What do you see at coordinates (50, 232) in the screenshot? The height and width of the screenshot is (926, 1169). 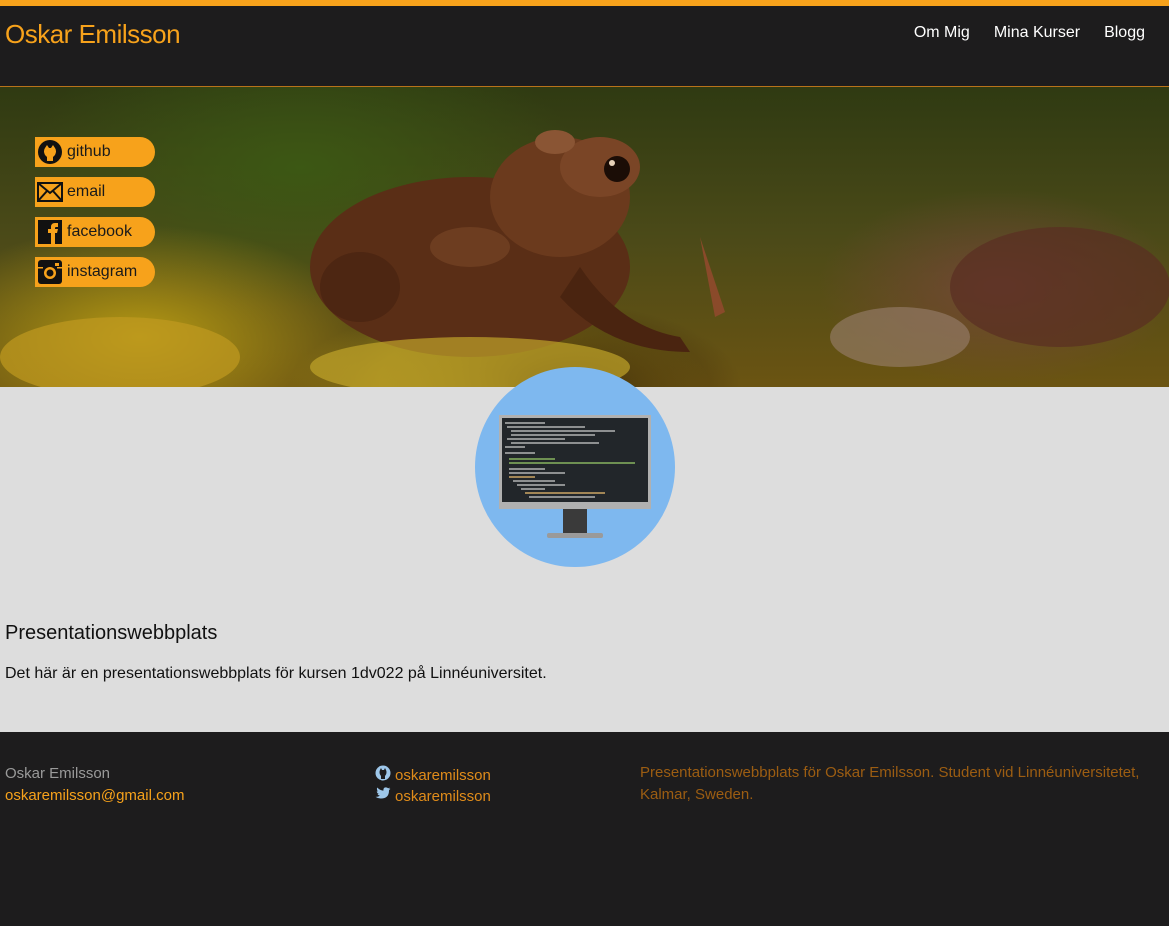 I see `facebook-icon` at bounding box center [50, 232].